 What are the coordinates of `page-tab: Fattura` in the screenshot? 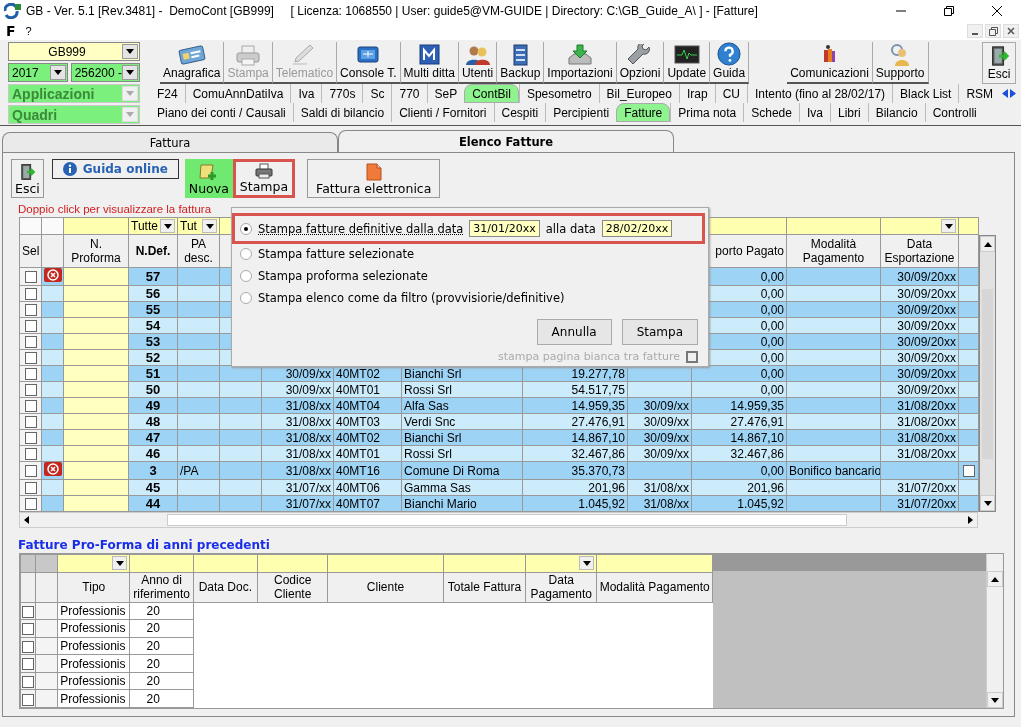 It's located at (170, 142).